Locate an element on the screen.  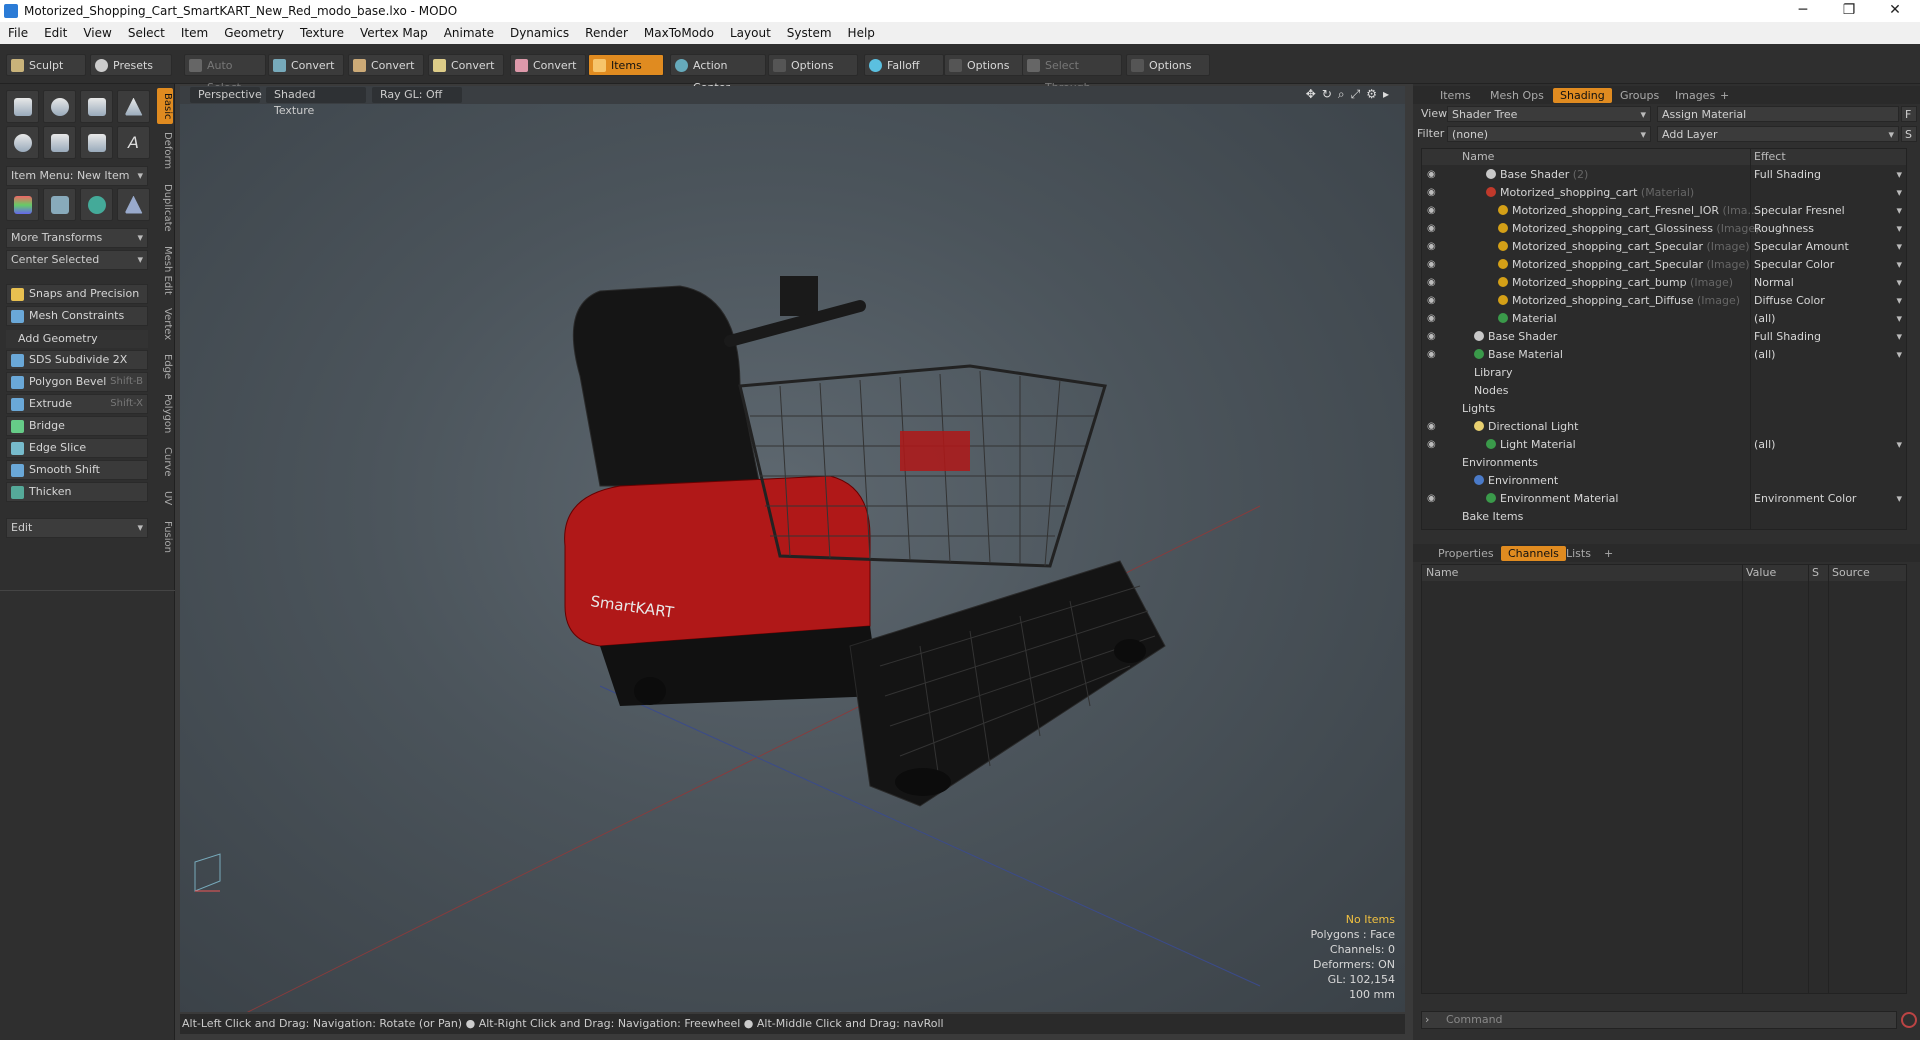
shader-tree-row: ◉ Base Material (all) is located at coordinates (1664, 355).